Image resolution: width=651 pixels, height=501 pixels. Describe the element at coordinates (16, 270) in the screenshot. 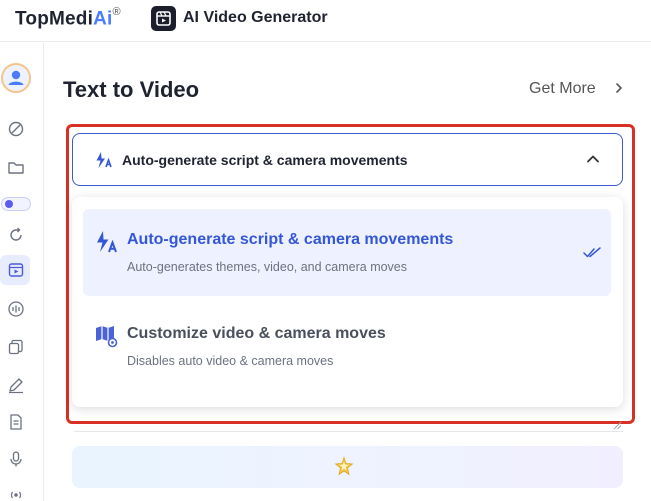

I see `video-play-icon` at that location.